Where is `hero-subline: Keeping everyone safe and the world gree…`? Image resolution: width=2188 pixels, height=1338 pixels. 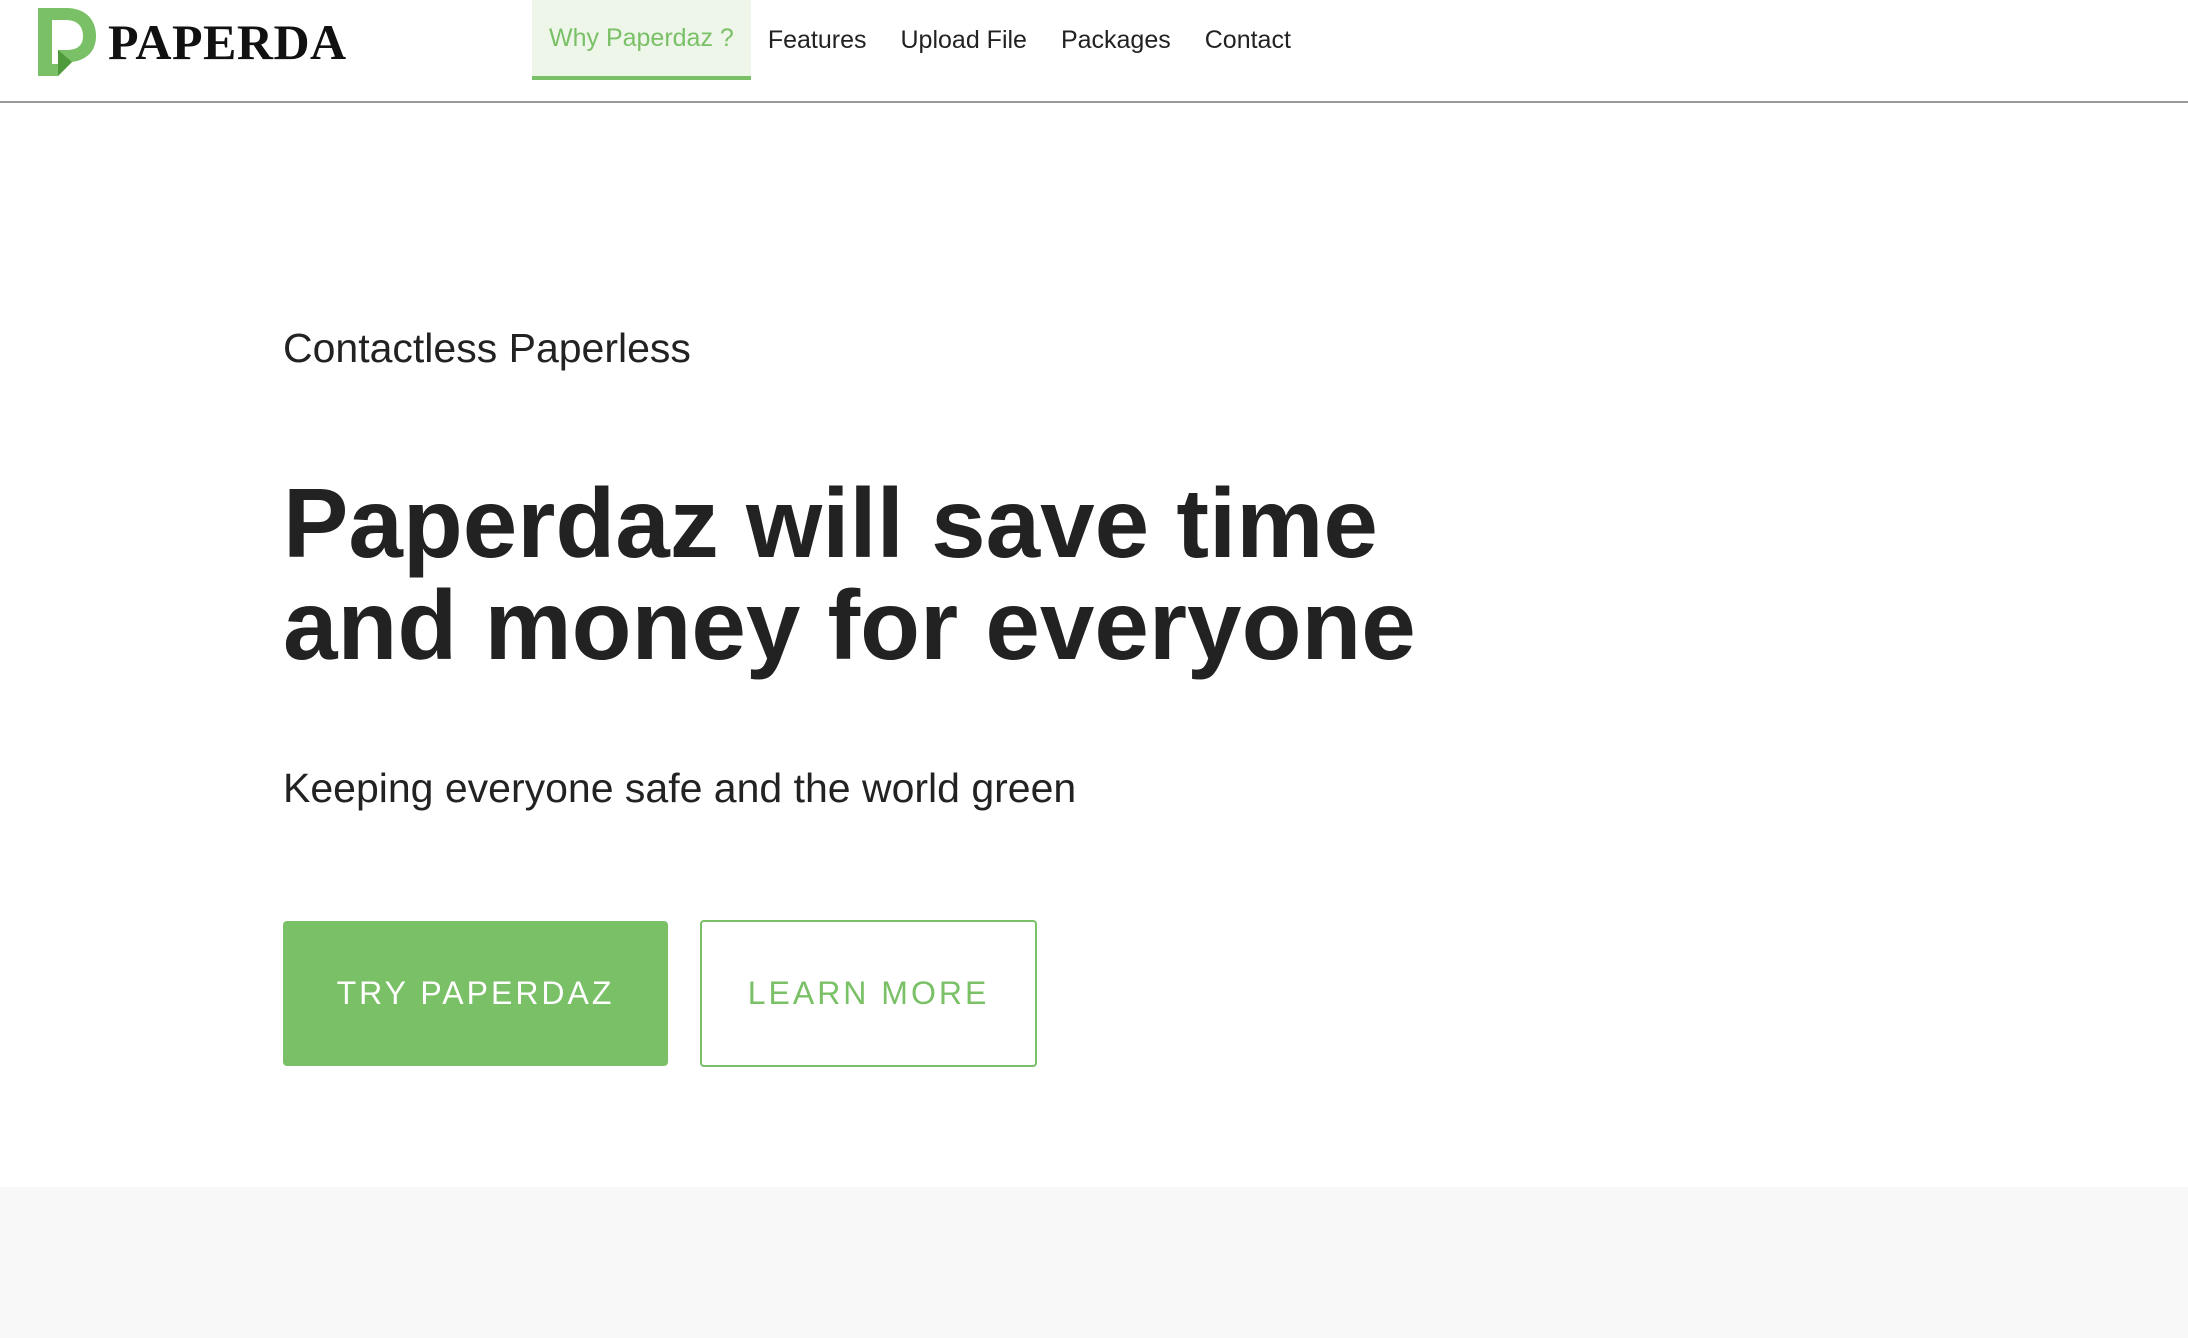
hero-subline: Keeping everyone safe and the world gree… is located at coordinates (680, 788).